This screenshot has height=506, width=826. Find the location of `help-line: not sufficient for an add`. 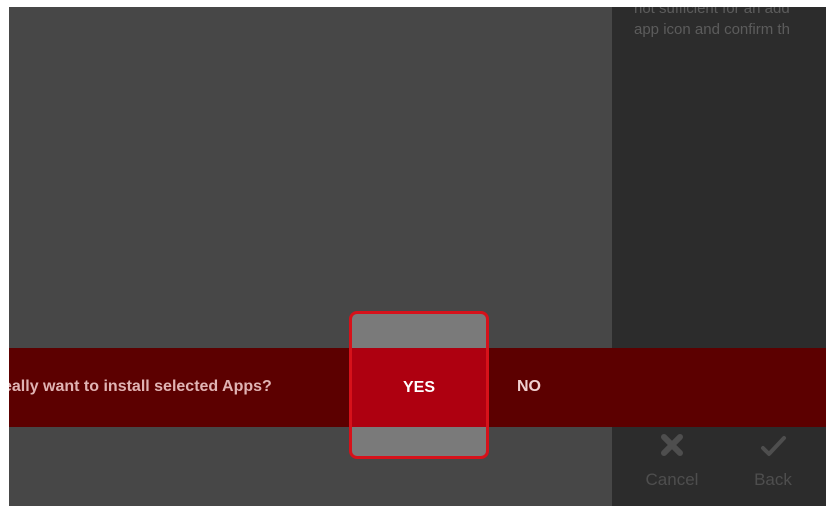

help-line: not sufficient for an add is located at coordinates (712, 12).